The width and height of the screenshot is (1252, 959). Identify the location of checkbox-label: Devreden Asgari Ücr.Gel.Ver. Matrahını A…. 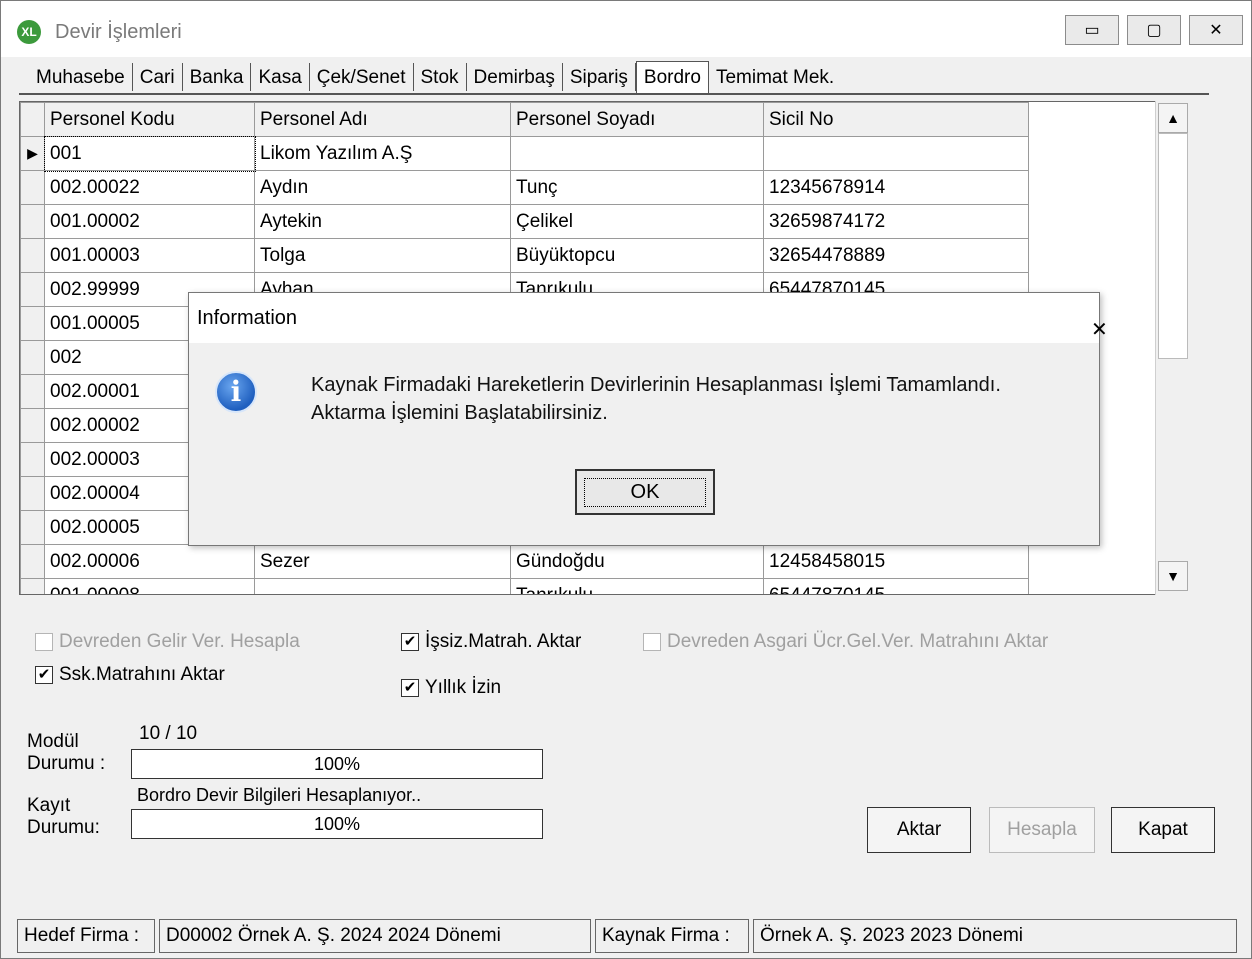
(858, 641).